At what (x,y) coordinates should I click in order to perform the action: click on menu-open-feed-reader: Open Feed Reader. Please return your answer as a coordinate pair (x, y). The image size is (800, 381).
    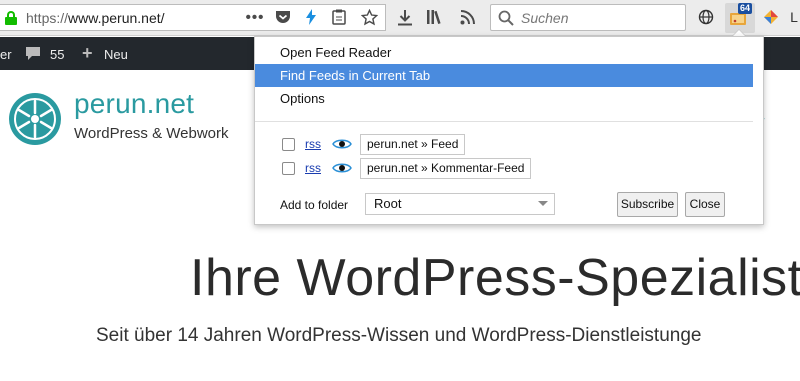
    Looking at the image, I should click on (504, 52).